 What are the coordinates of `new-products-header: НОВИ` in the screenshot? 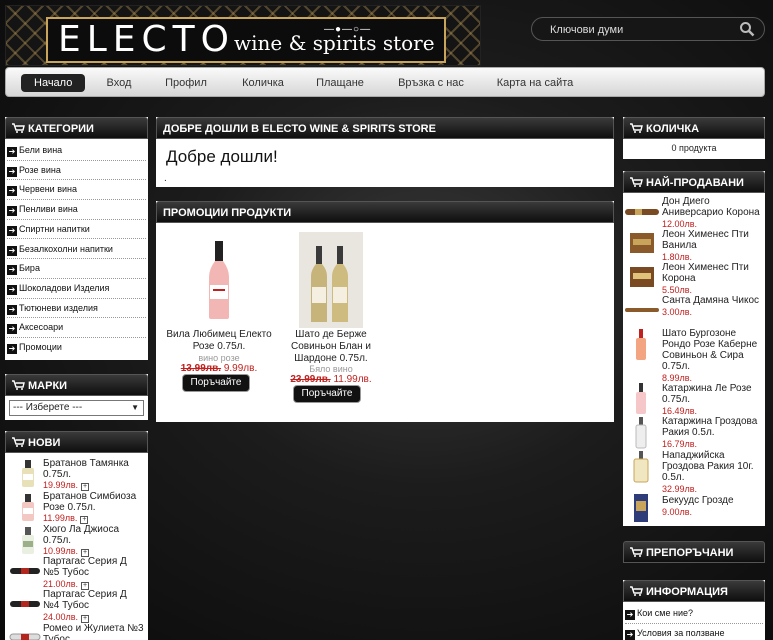 It's located at (76, 442).